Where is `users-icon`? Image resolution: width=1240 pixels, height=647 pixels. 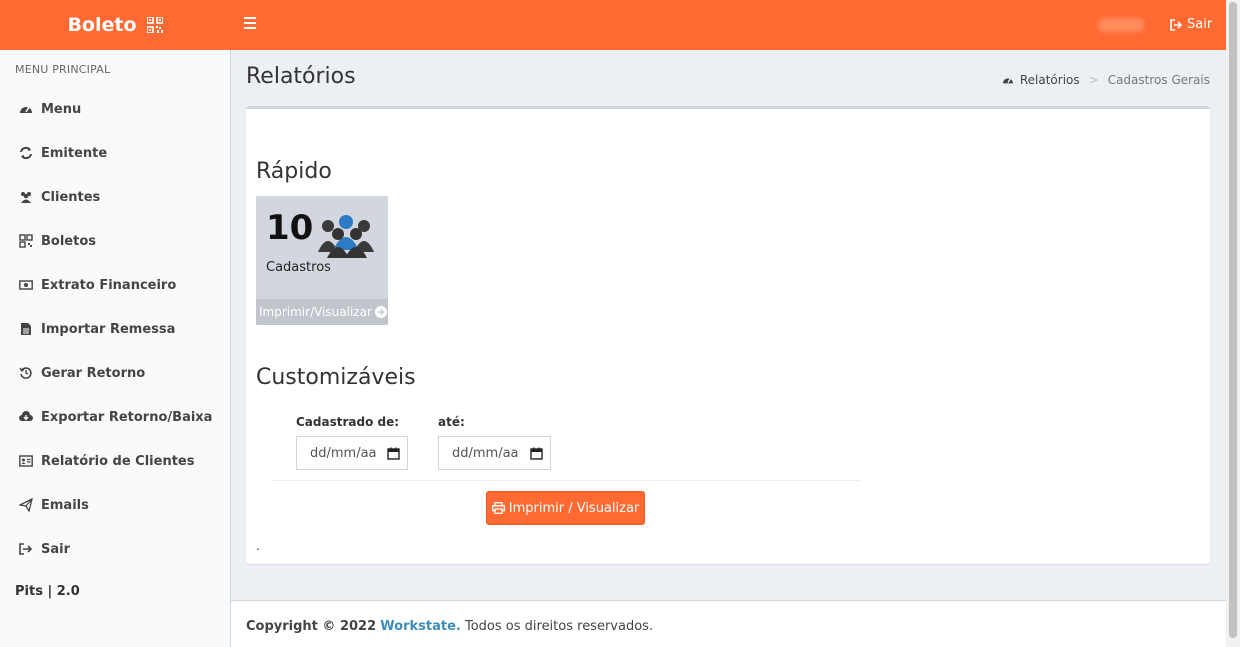
users-icon is located at coordinates (25, 197).